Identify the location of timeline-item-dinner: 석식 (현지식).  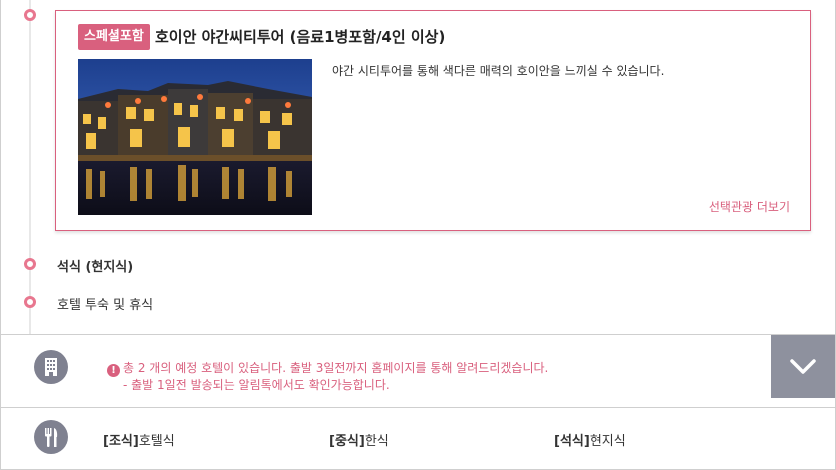
(95, 267).